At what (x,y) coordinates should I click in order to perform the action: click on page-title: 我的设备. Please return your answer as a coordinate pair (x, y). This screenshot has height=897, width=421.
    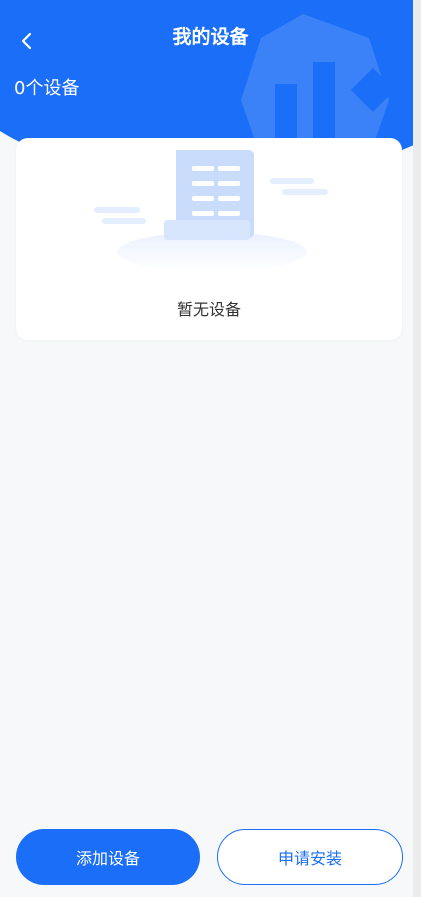
    Looking at the image, I should click on (210, 37).